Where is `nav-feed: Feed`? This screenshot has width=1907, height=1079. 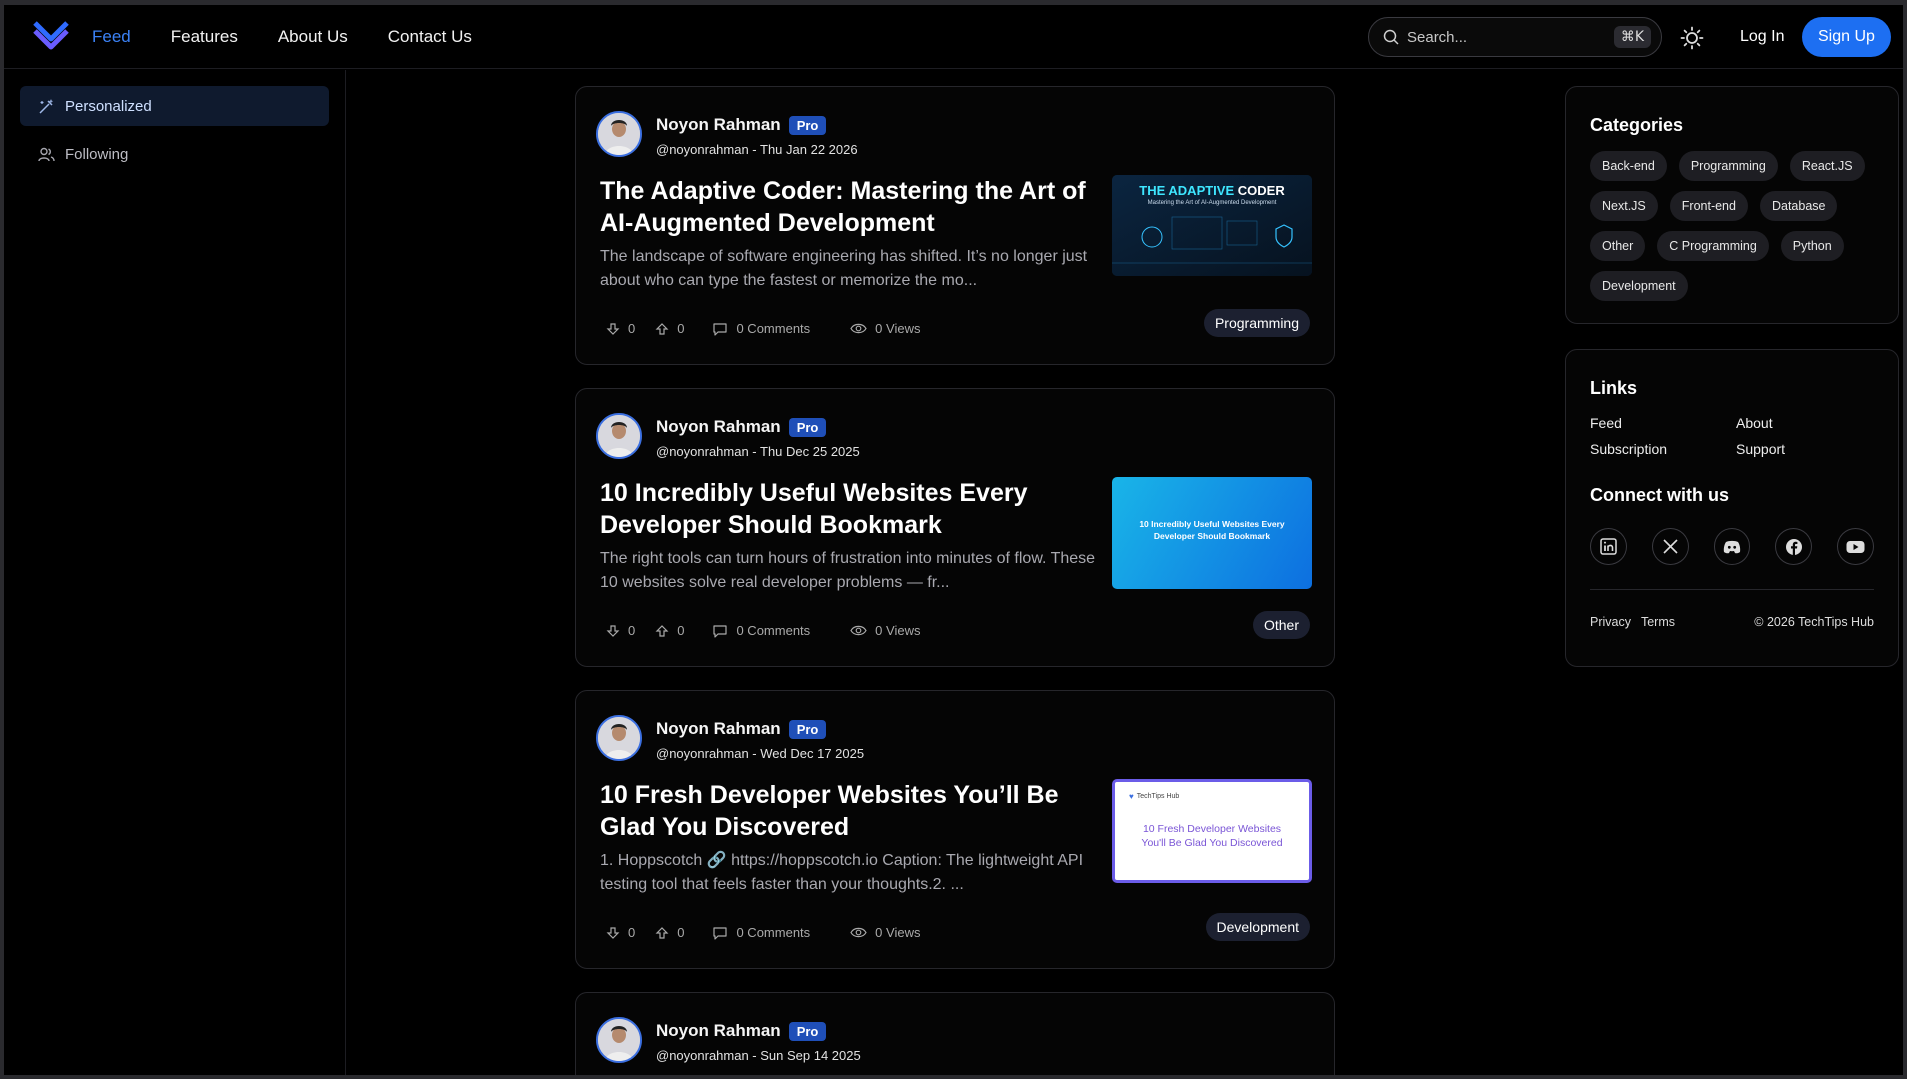 nav-feed: Feed is located at coordinates (111, 37).